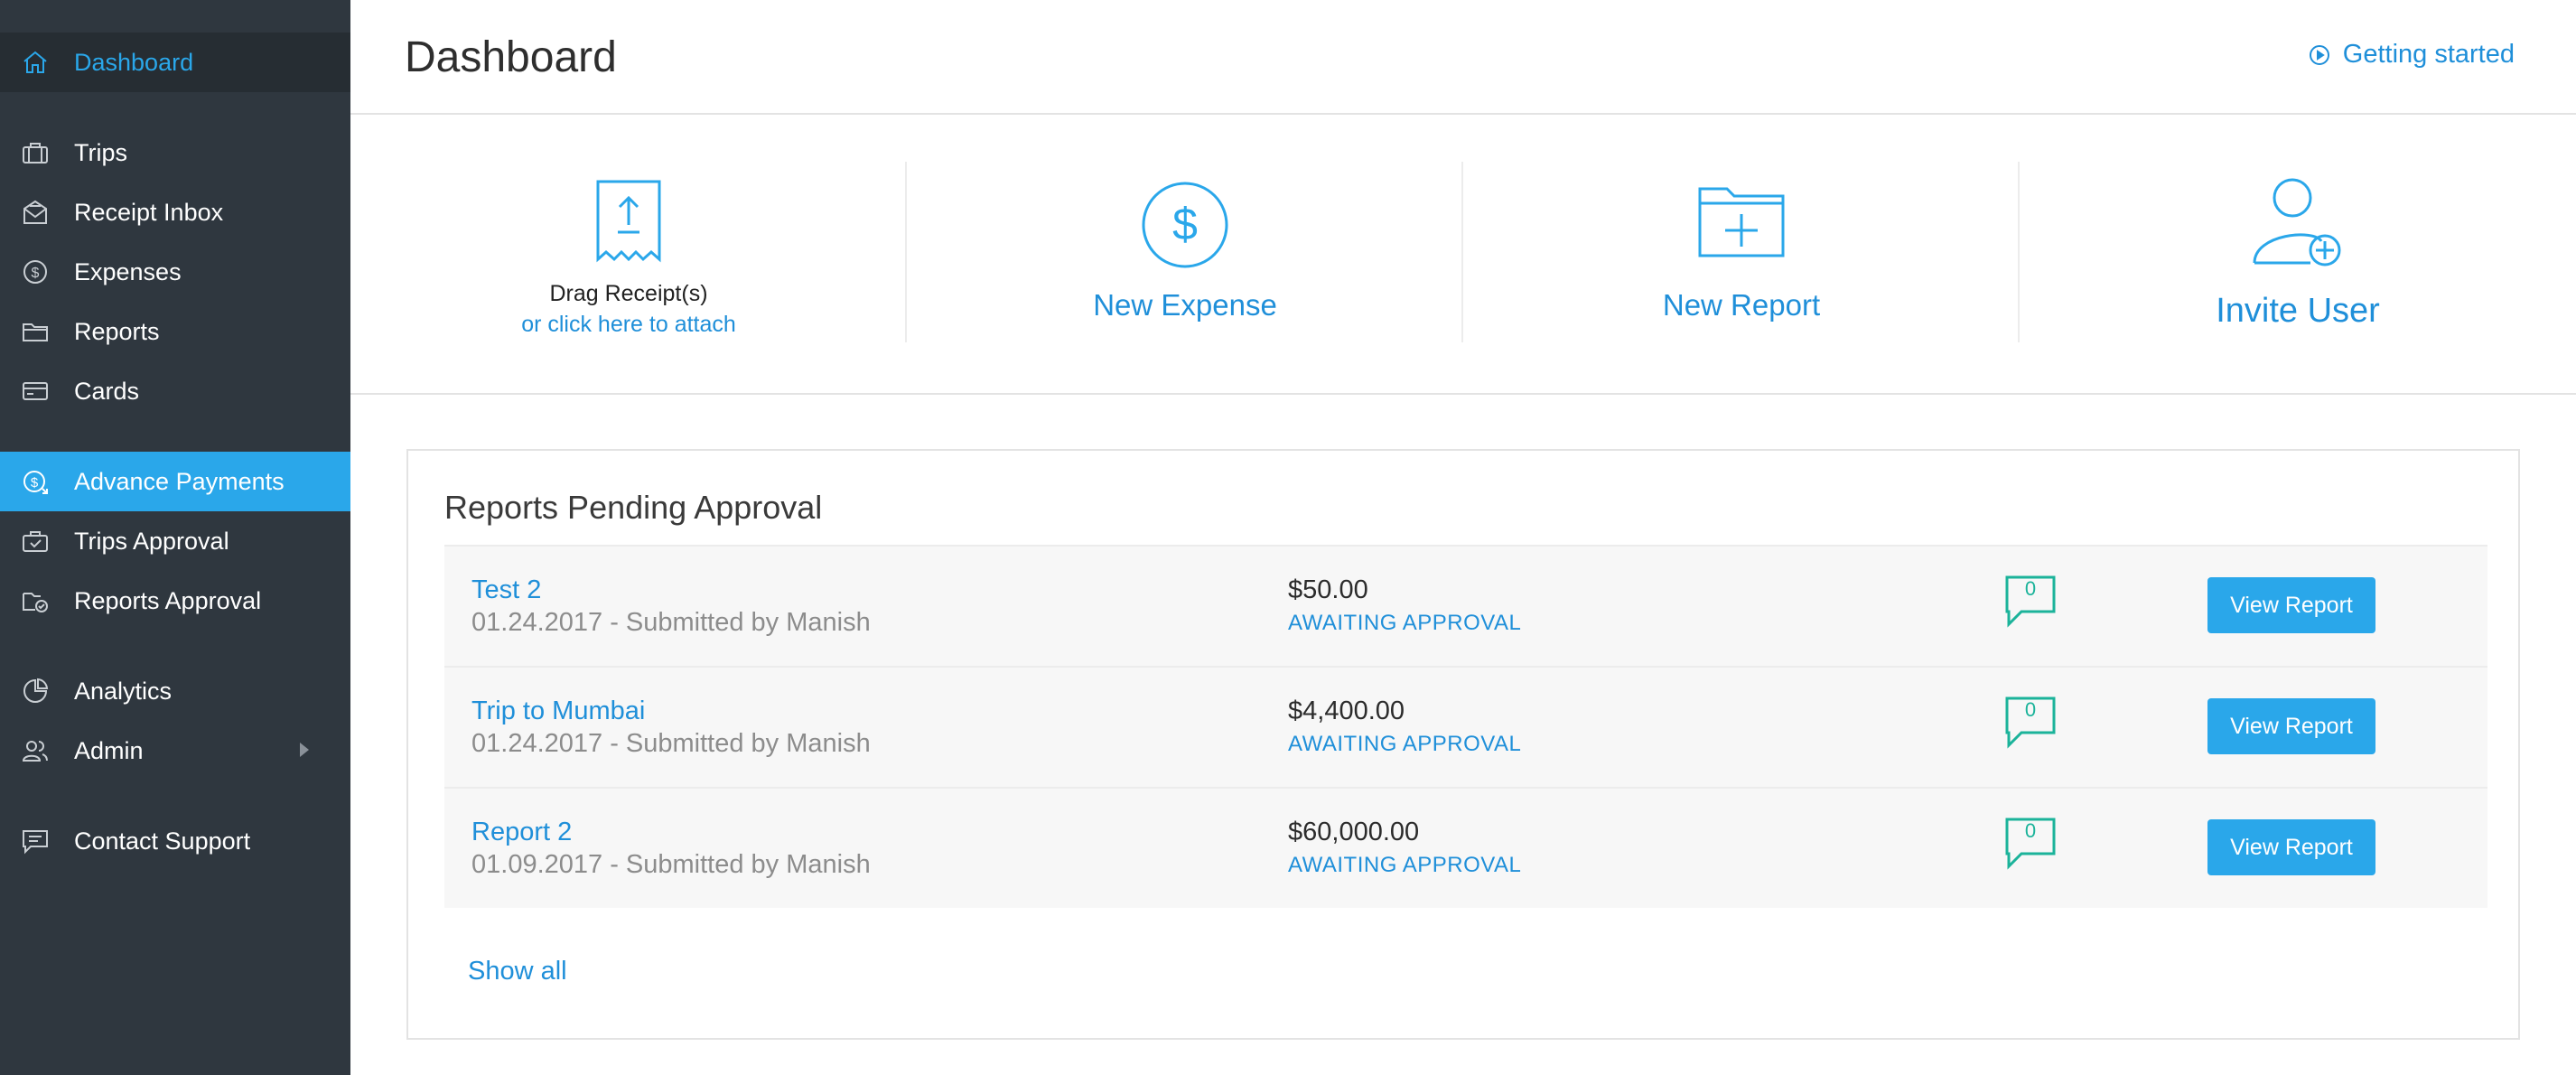 The height and width of the screenshot is (1075, 2576). Describe the element at coordinates (628, 221) in the screenshot. I see `receipt-upload-icon` at that location.